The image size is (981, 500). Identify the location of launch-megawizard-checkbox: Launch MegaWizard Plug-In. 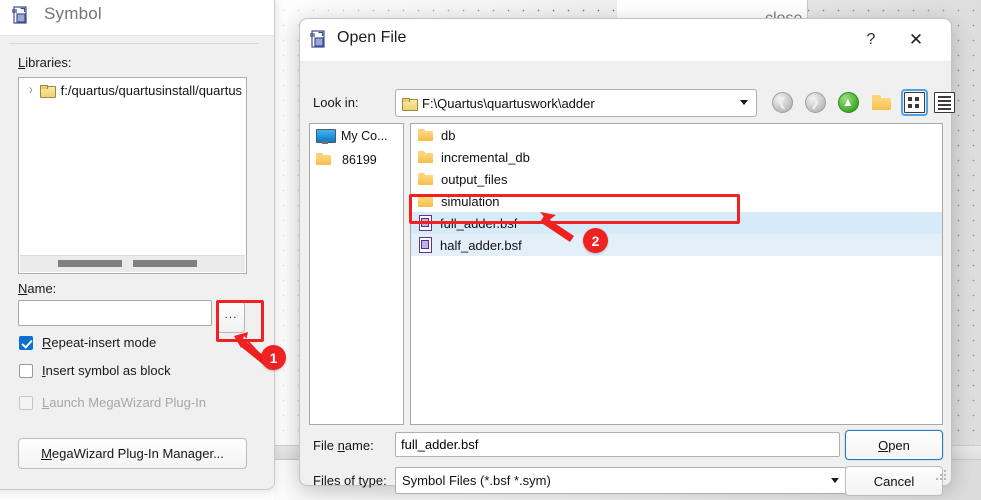
(112, 402).